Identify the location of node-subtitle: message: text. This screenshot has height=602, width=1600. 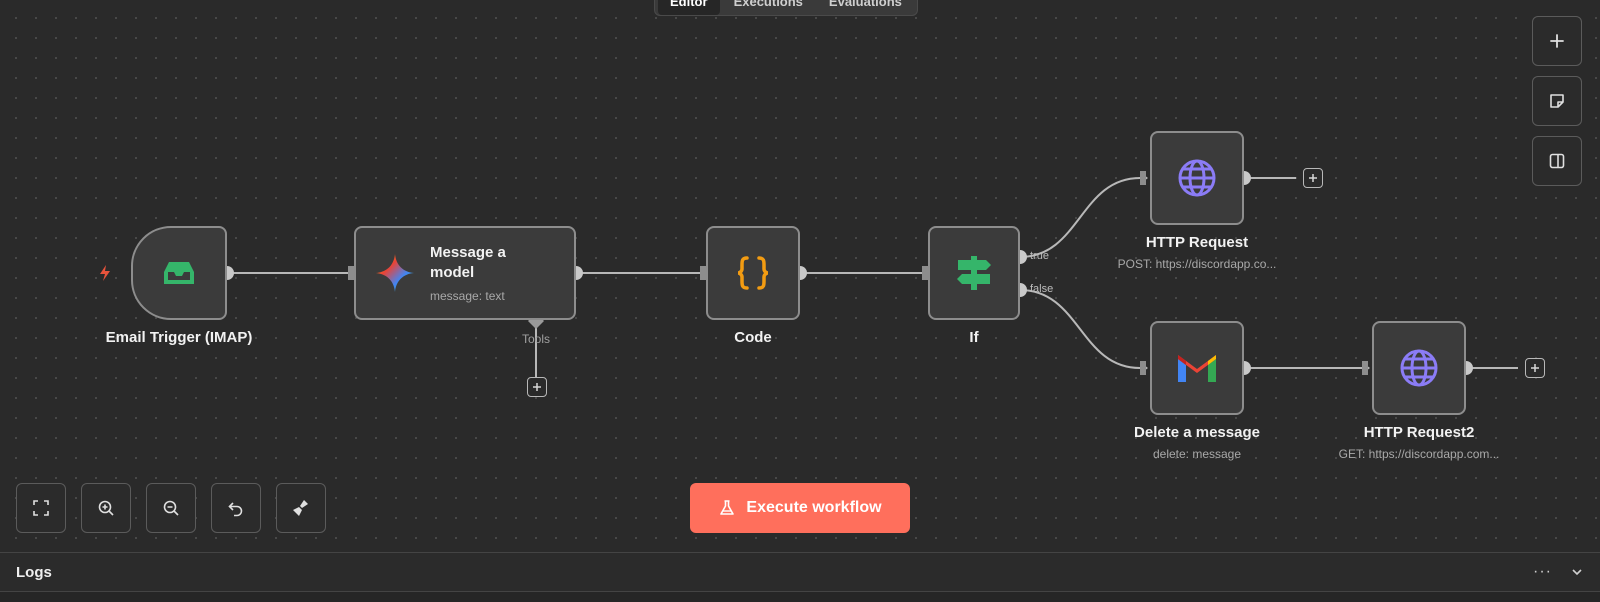
(467, 296).